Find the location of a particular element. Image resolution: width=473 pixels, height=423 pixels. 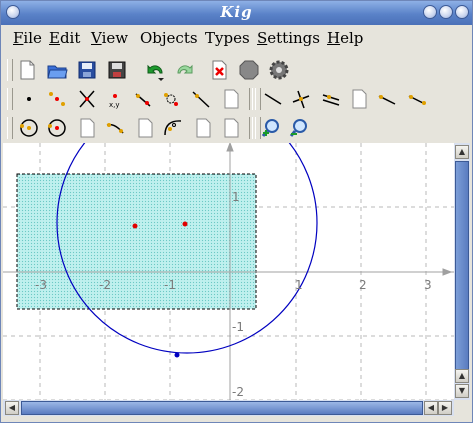

vertical-scrollbar: ▲ ▲ ▼ is located at coordinates (462, 271).